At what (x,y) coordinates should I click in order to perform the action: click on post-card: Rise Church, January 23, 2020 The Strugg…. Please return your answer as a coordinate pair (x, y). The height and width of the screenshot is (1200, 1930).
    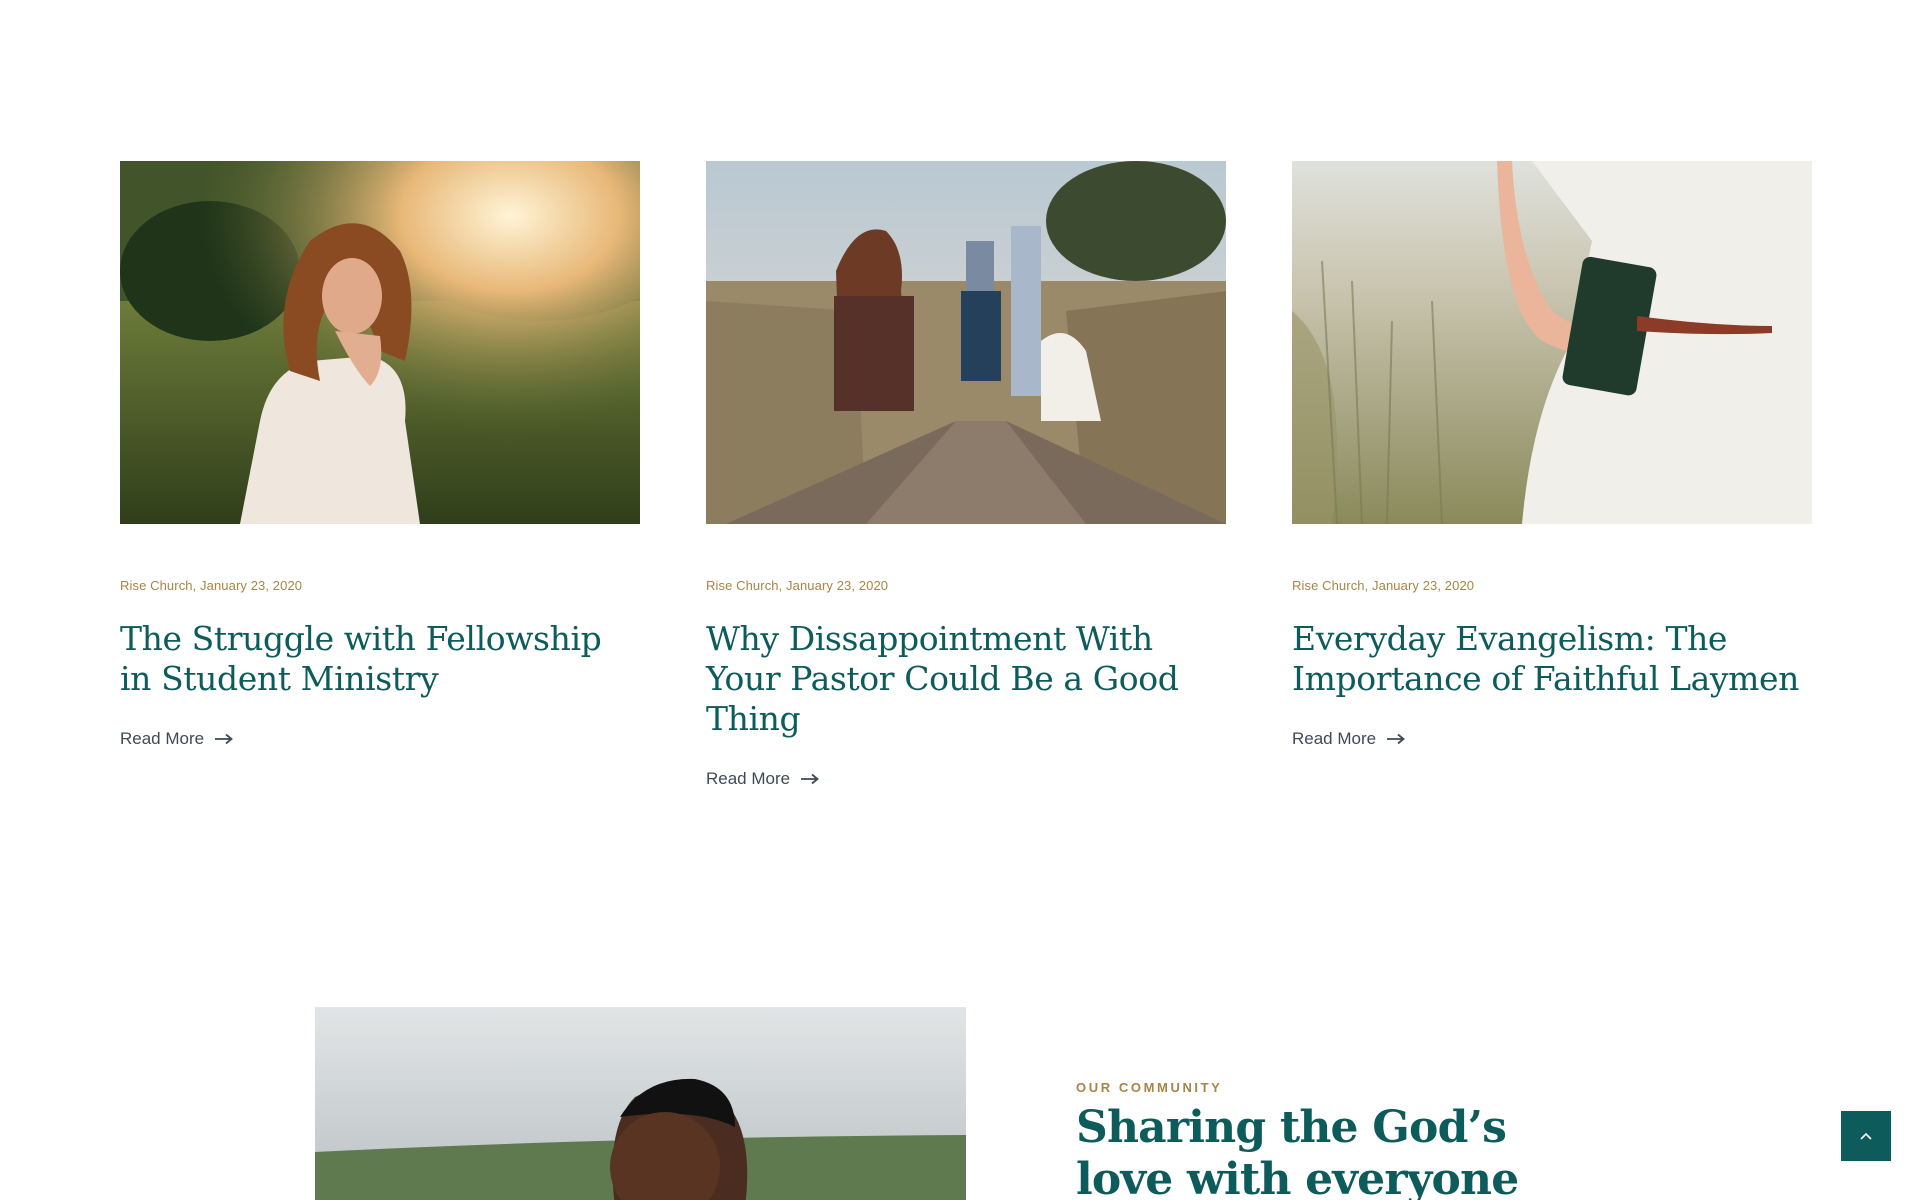
    Looking at the image, I should click on (380, 455).